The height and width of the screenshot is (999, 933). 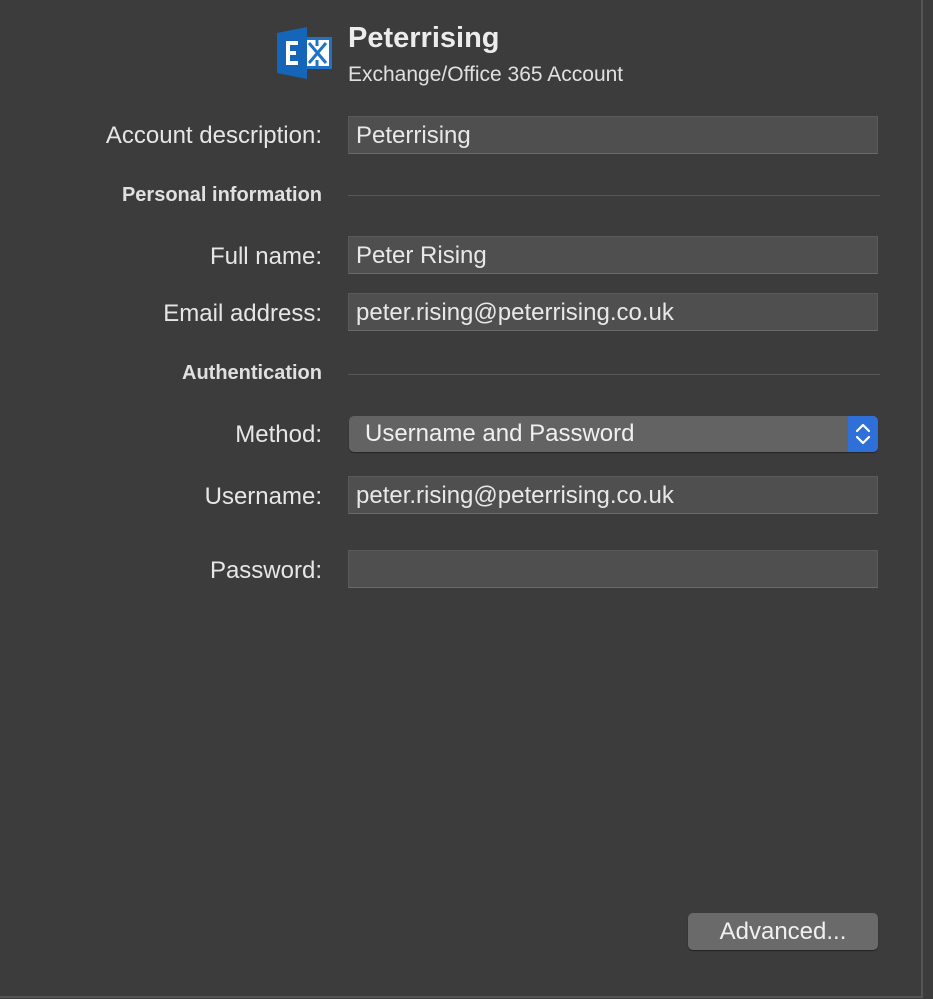 I want to click on method-select: Username and Password, so click(x=613, y=434).